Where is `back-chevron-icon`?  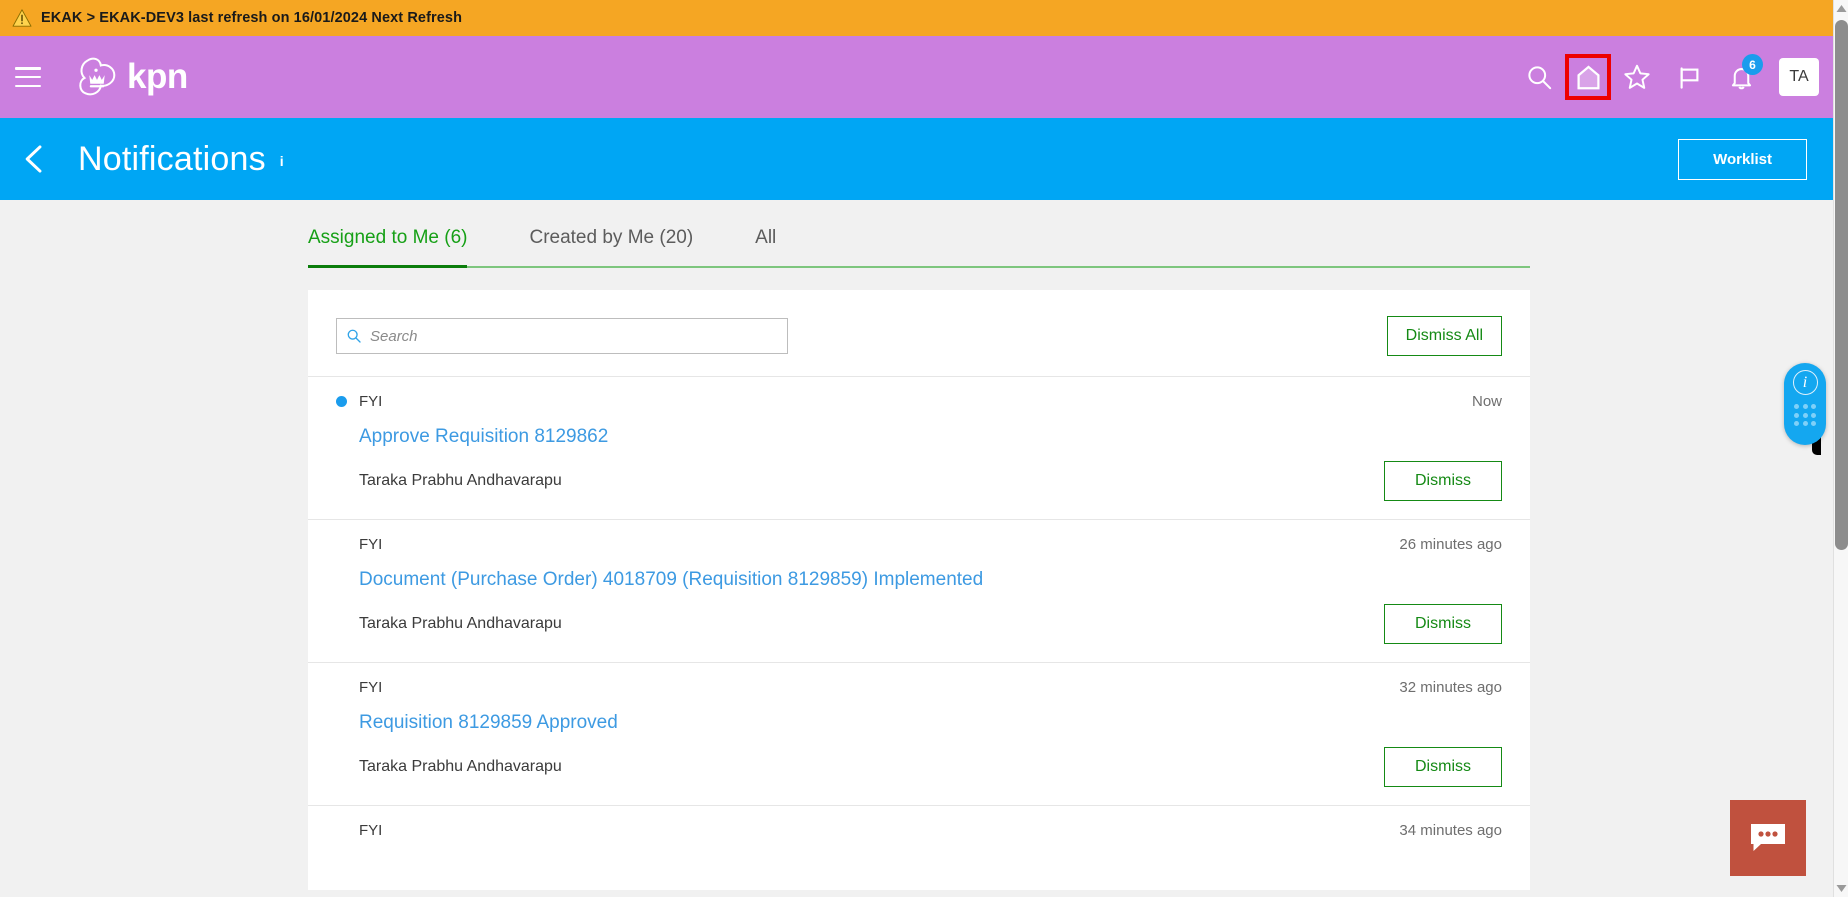
back-chevron-icon is located at coordinates (35, 159).